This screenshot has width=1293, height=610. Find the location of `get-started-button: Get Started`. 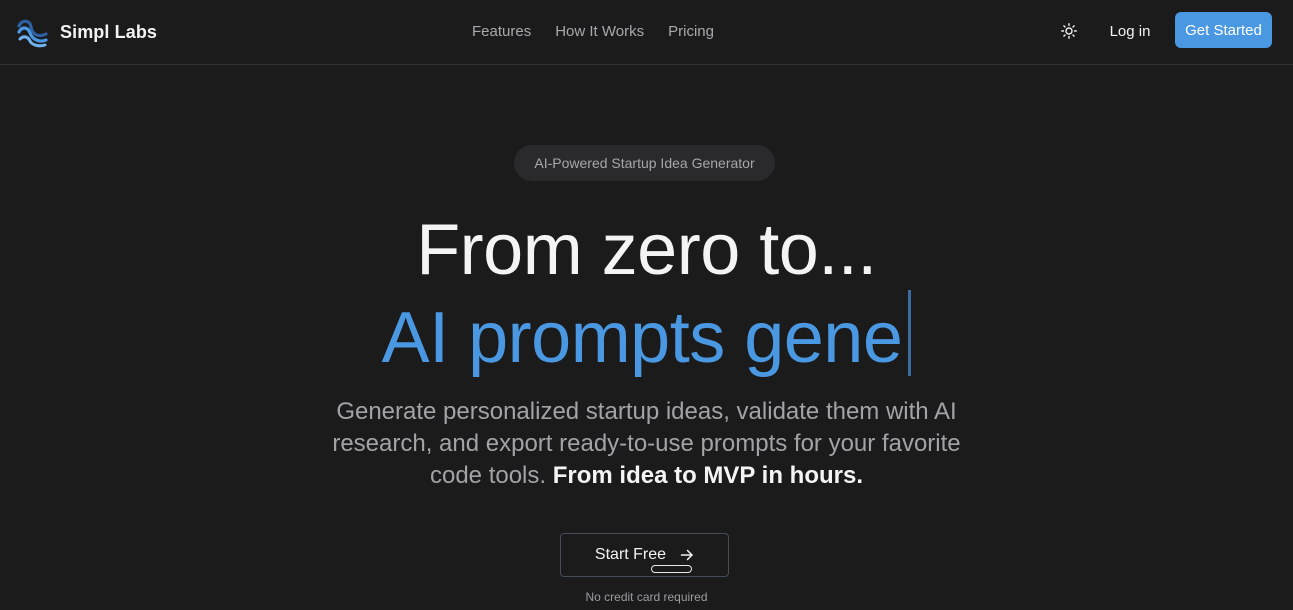

get-started-button: Get Started is located at coordinates (1223, 30).